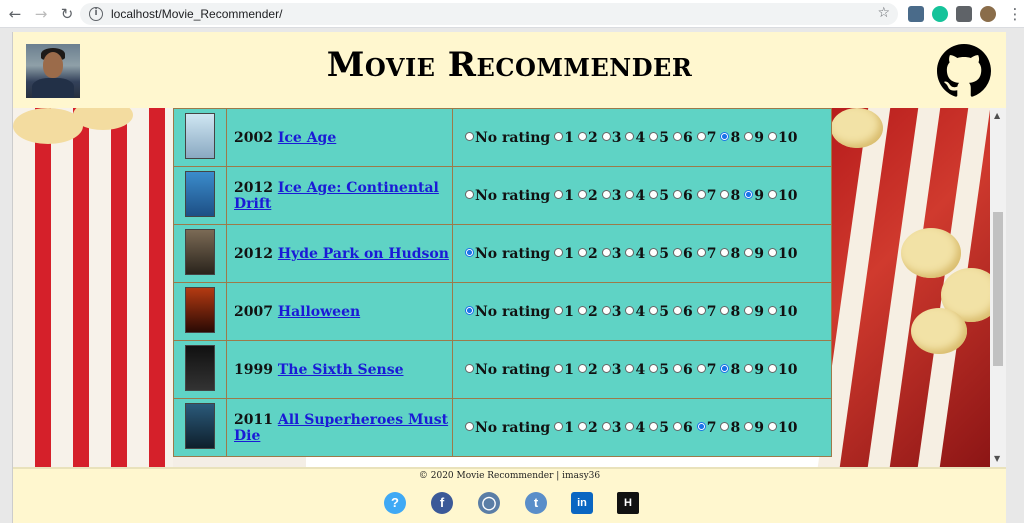 This screenshot has width=1024, height=523. What do you see at coordinates (196, 14) in the screenshot?
I see `url-text: localhost/Movie_Recommender/` at bounding box center [196, 14].